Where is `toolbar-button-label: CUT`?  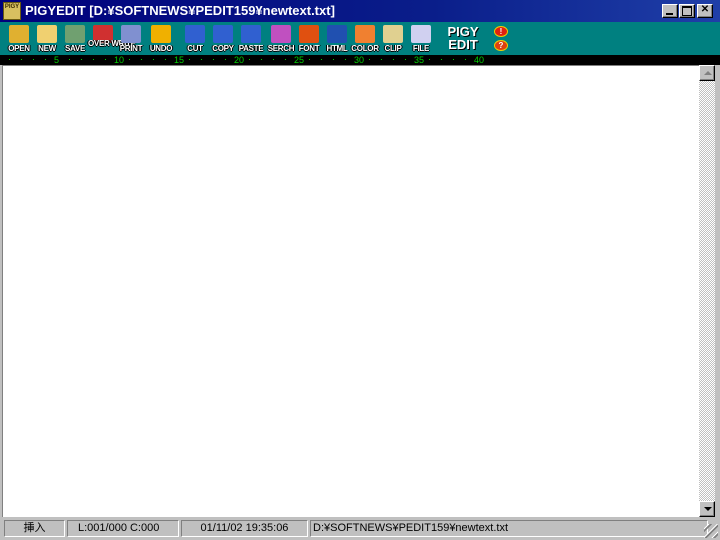 toolbar-button-label: CUT is located at coordinates (195, 48).